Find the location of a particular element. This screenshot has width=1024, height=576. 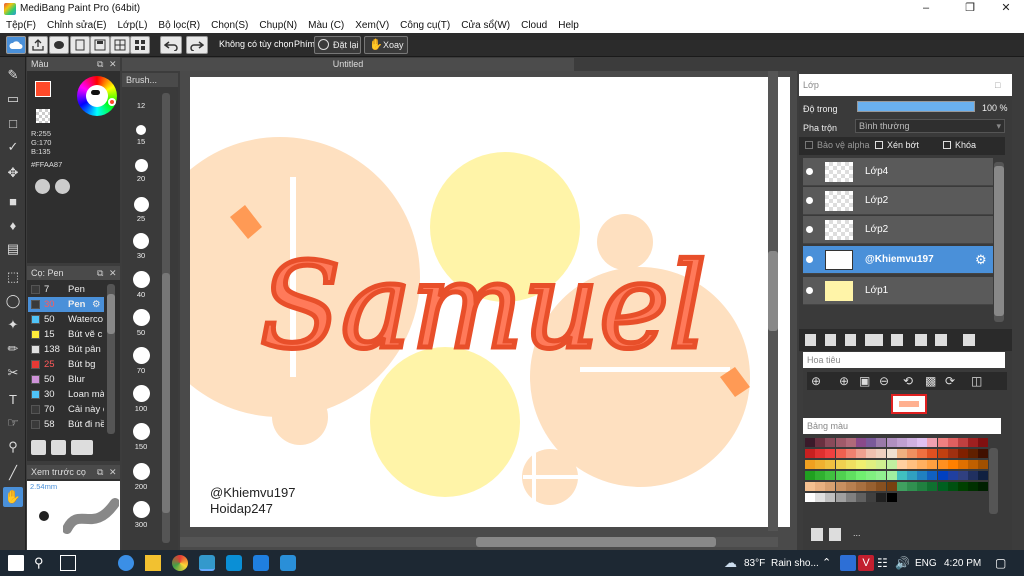

size-option: 40 is located at coordinates (141, 285).